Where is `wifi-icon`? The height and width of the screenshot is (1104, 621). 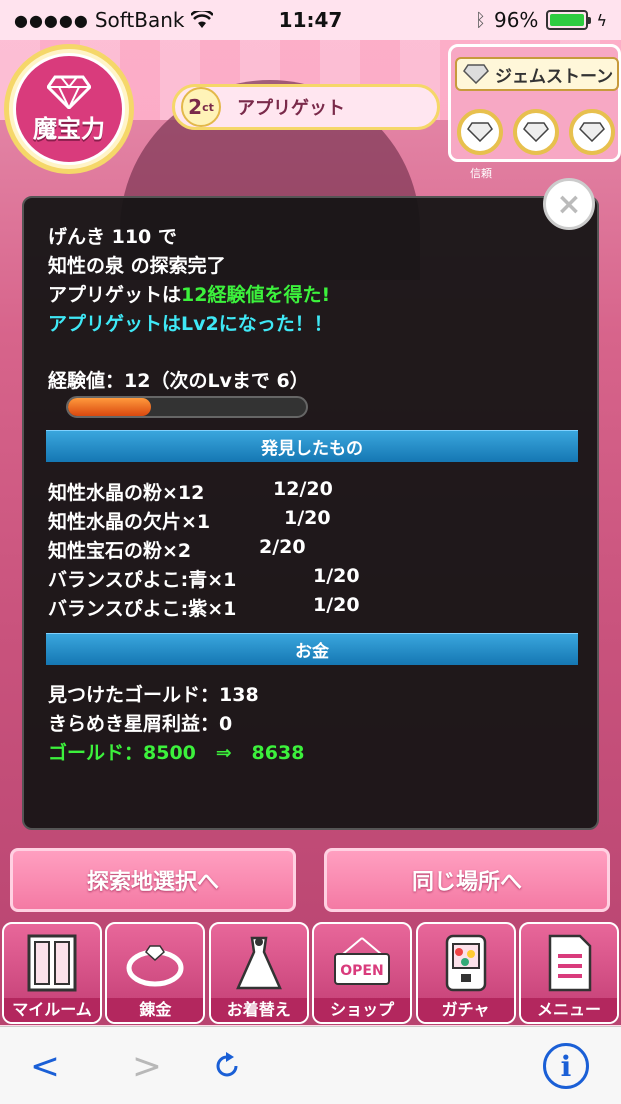
wifi-icon is located at coordinates (201, 19).